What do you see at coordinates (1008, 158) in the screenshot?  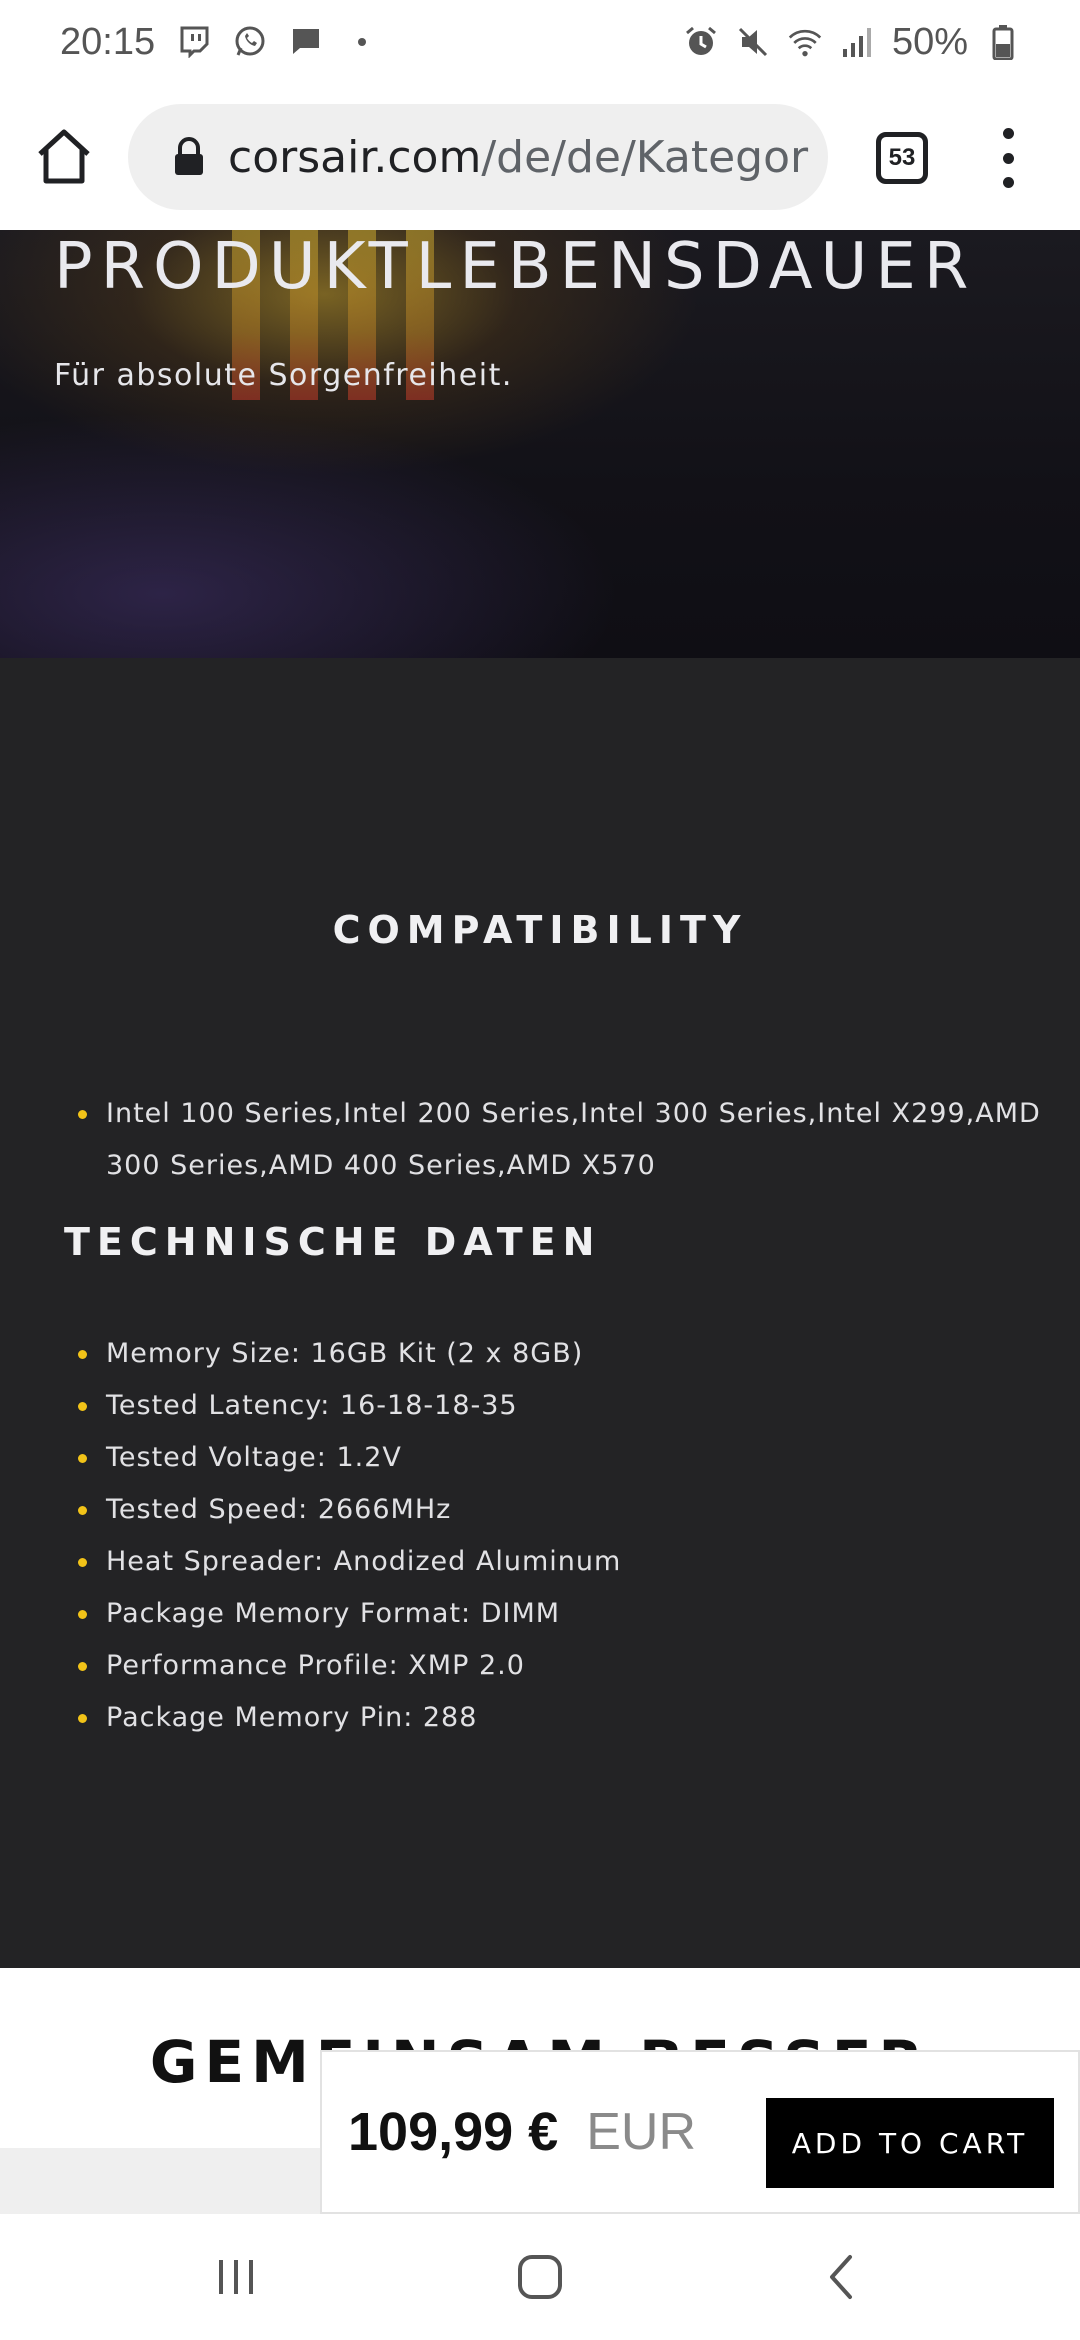 I see `more-menu-icon` at bounding box center [1008, 158].